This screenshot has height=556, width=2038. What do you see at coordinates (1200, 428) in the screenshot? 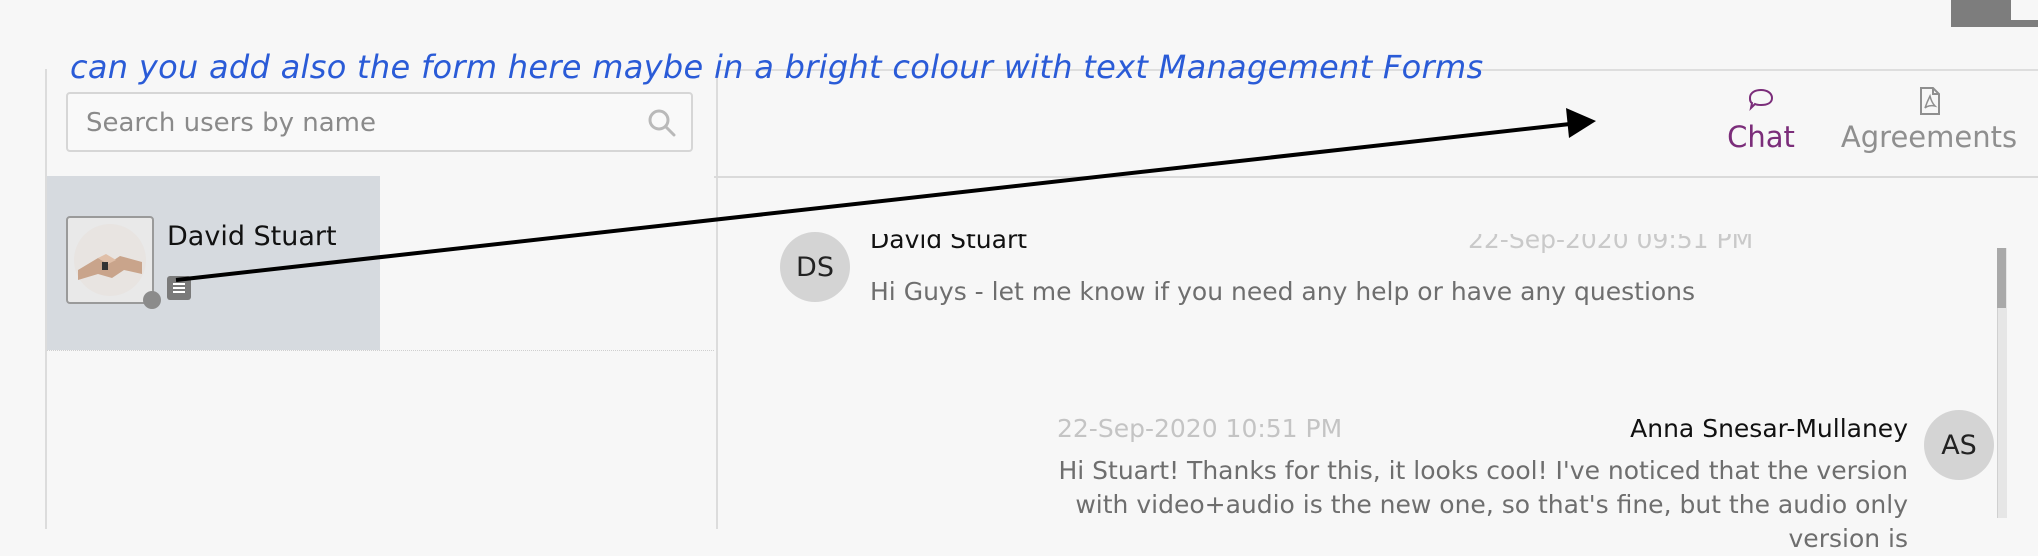
I see `message-timestamp: 22-Sep-2020 10:51 PM` at bounding box center [1200, 428].